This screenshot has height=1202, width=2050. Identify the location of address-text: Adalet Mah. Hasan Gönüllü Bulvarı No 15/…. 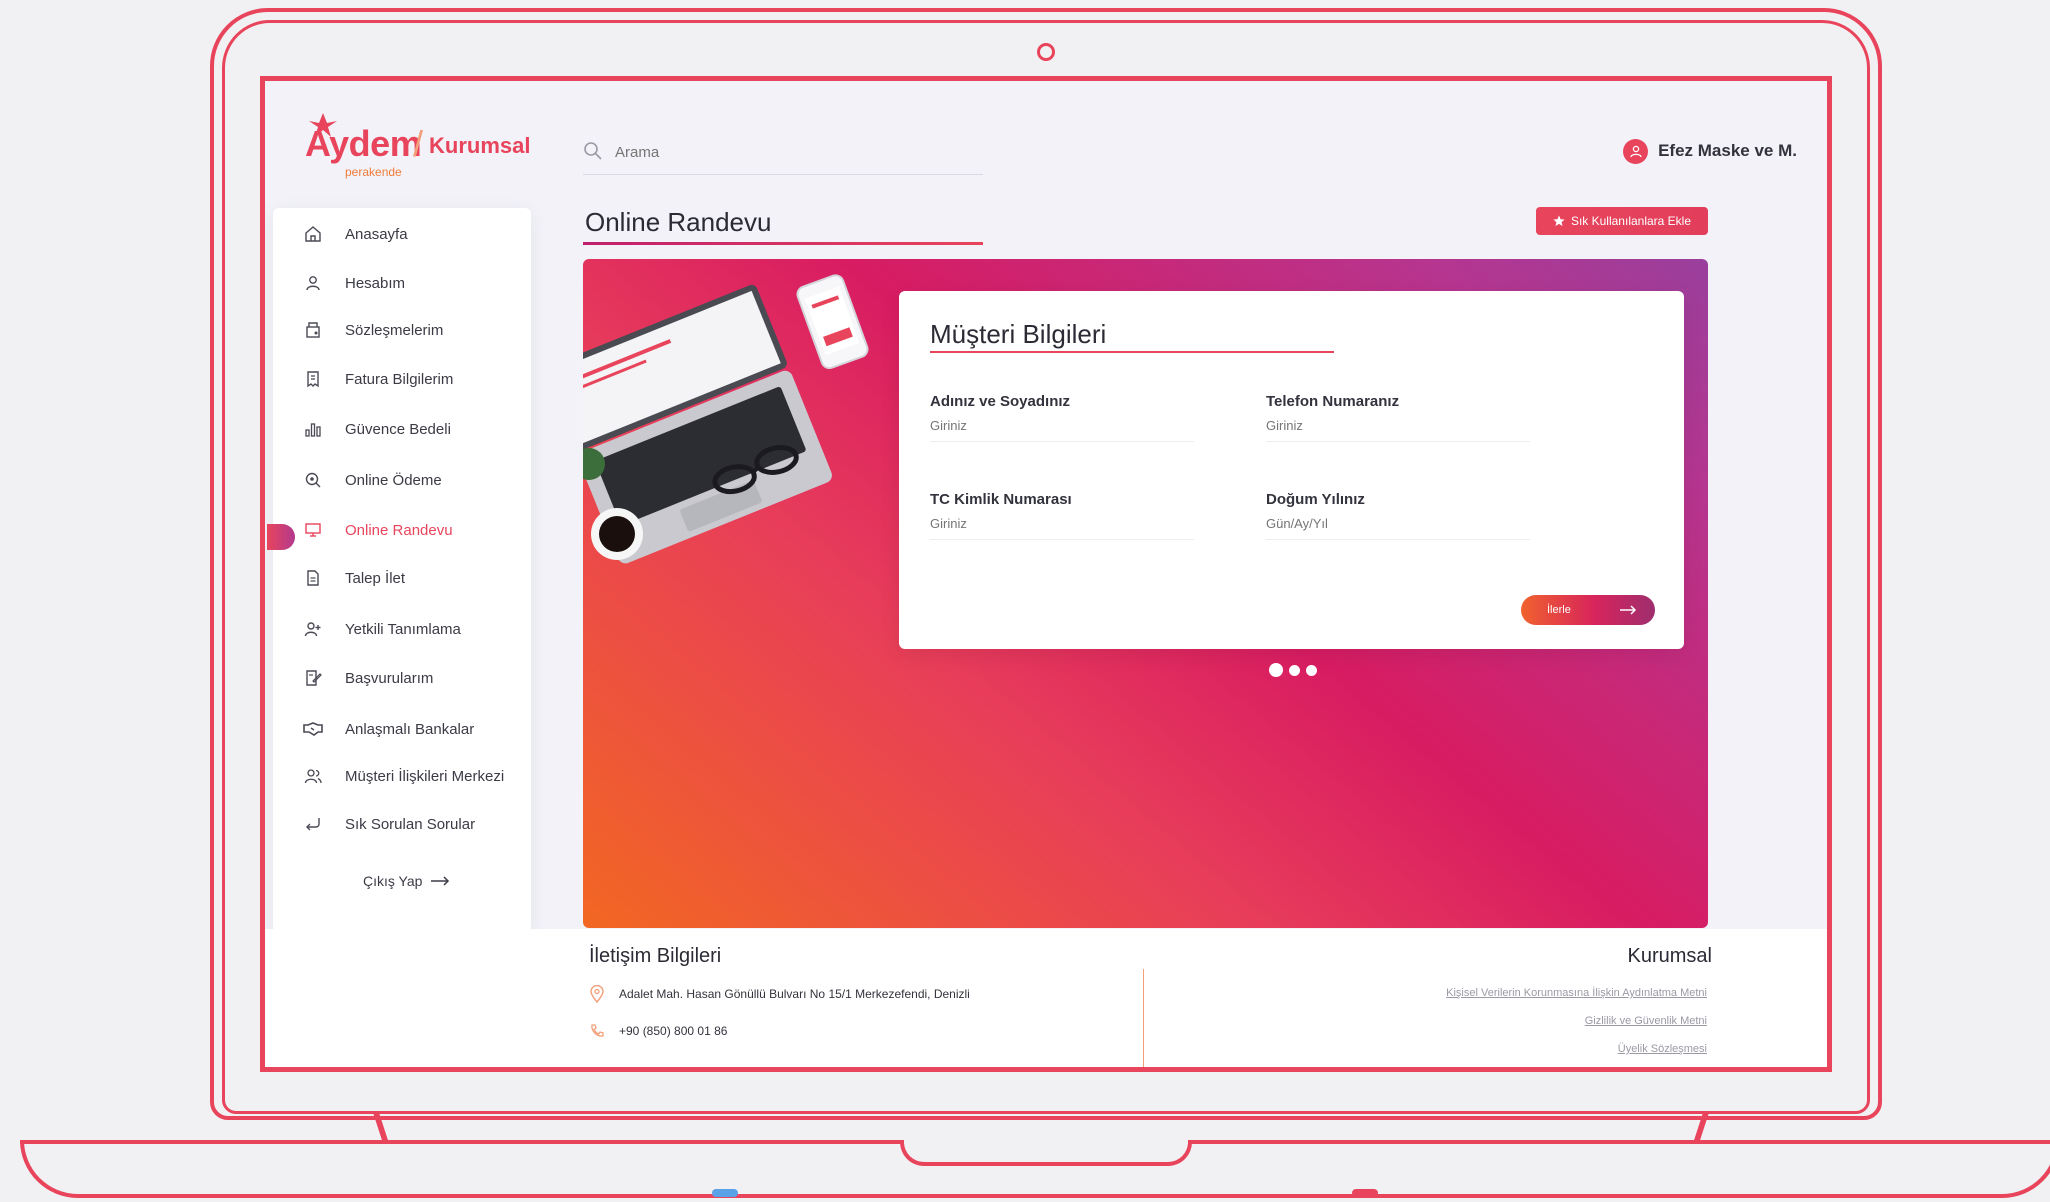
(794, 994).